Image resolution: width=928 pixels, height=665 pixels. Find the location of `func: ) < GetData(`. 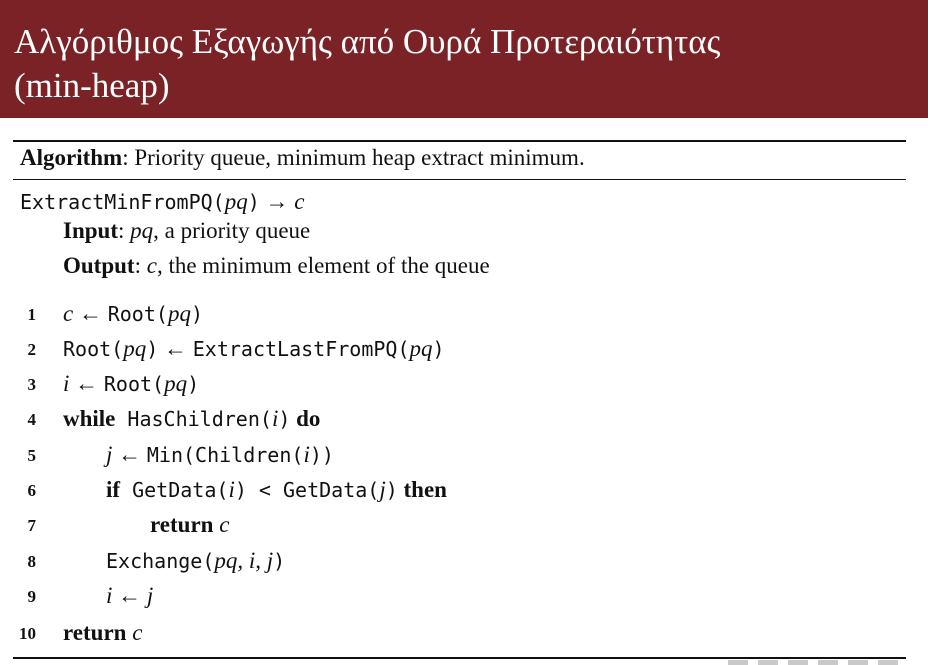

func: ) < GetData( is located at coordinates (307, 490).